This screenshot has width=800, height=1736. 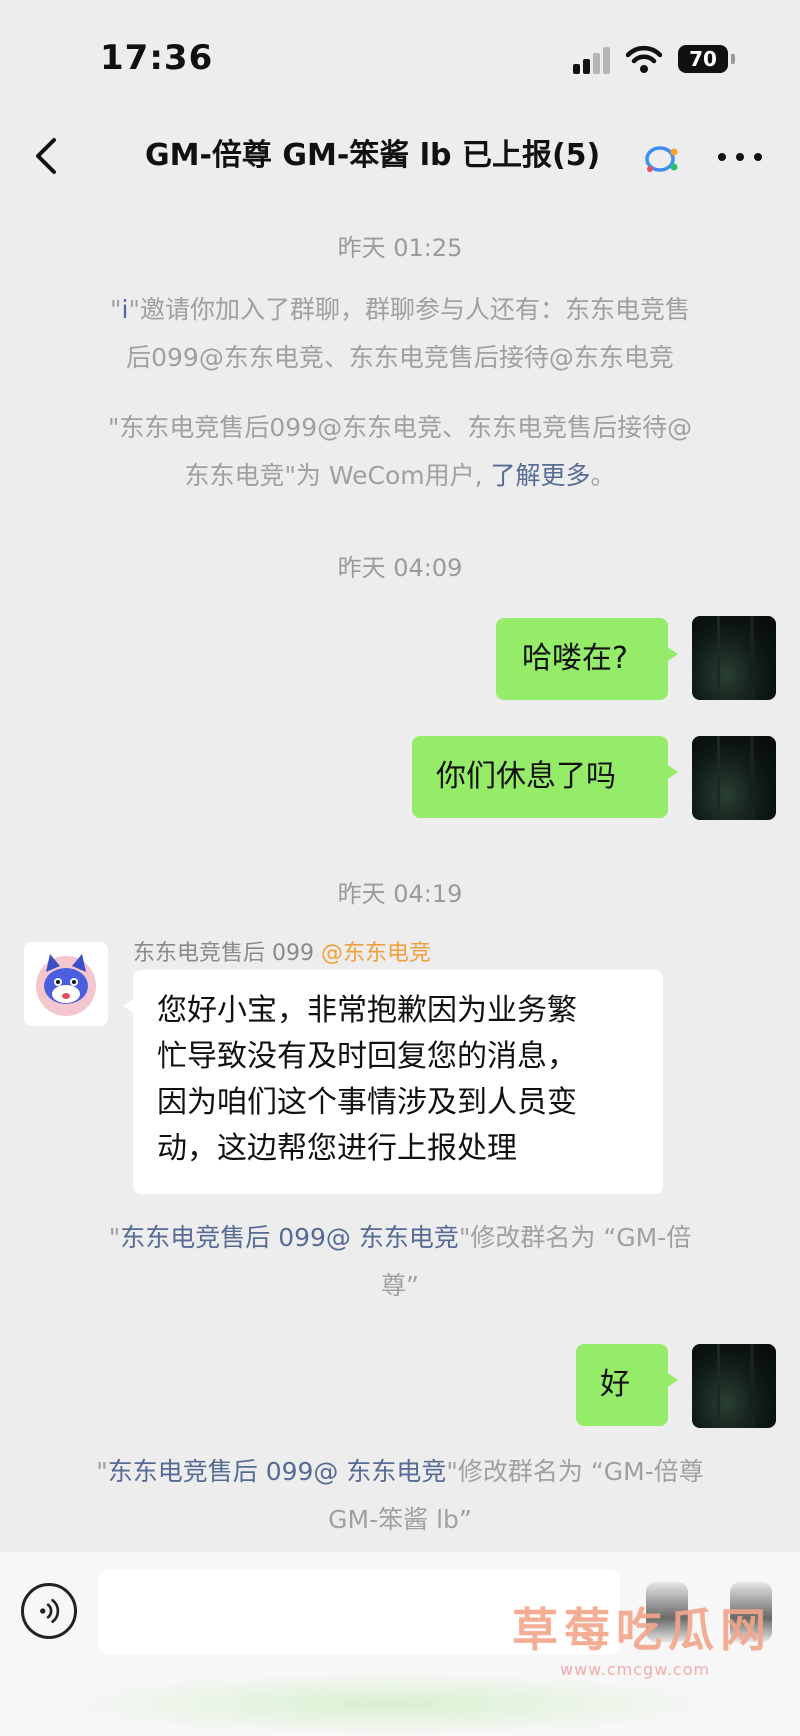 I want to click on cat-mascot-icon, so click(x=66, y=985).